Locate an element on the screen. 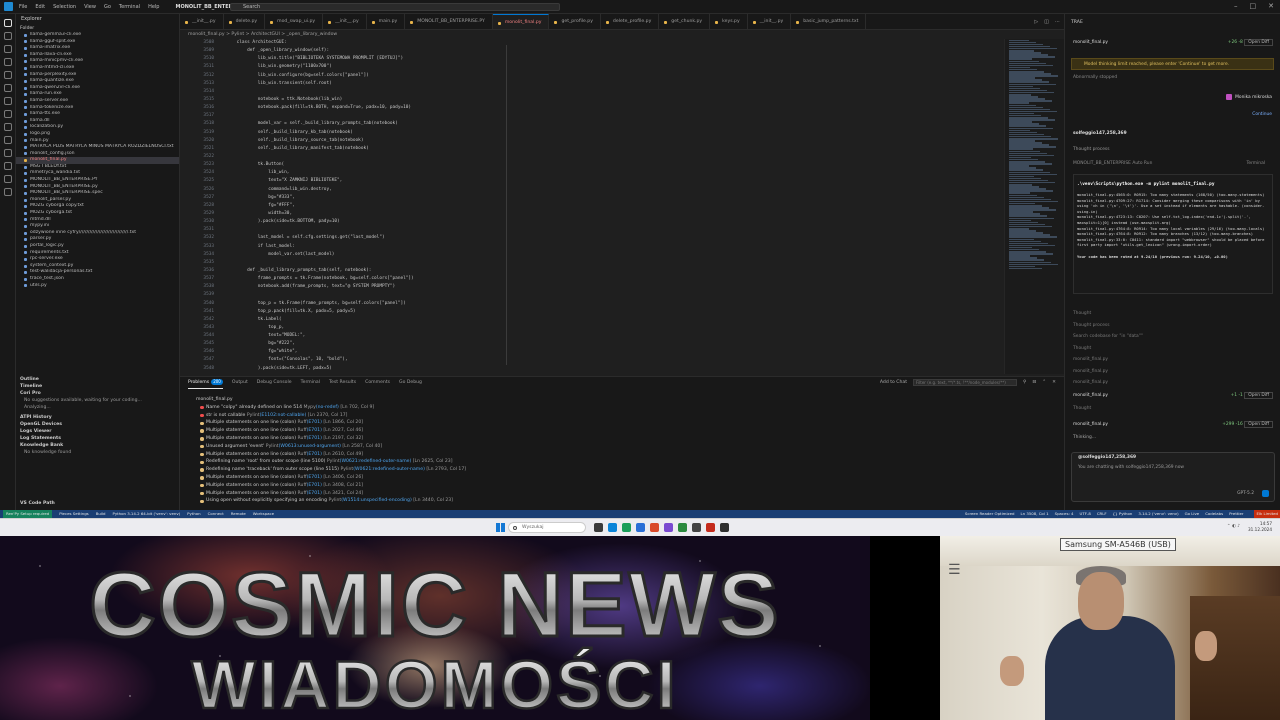 Image resolution: width=1280 pixels, height=720 pixels. database-icon is located at coordinates (8, 166).